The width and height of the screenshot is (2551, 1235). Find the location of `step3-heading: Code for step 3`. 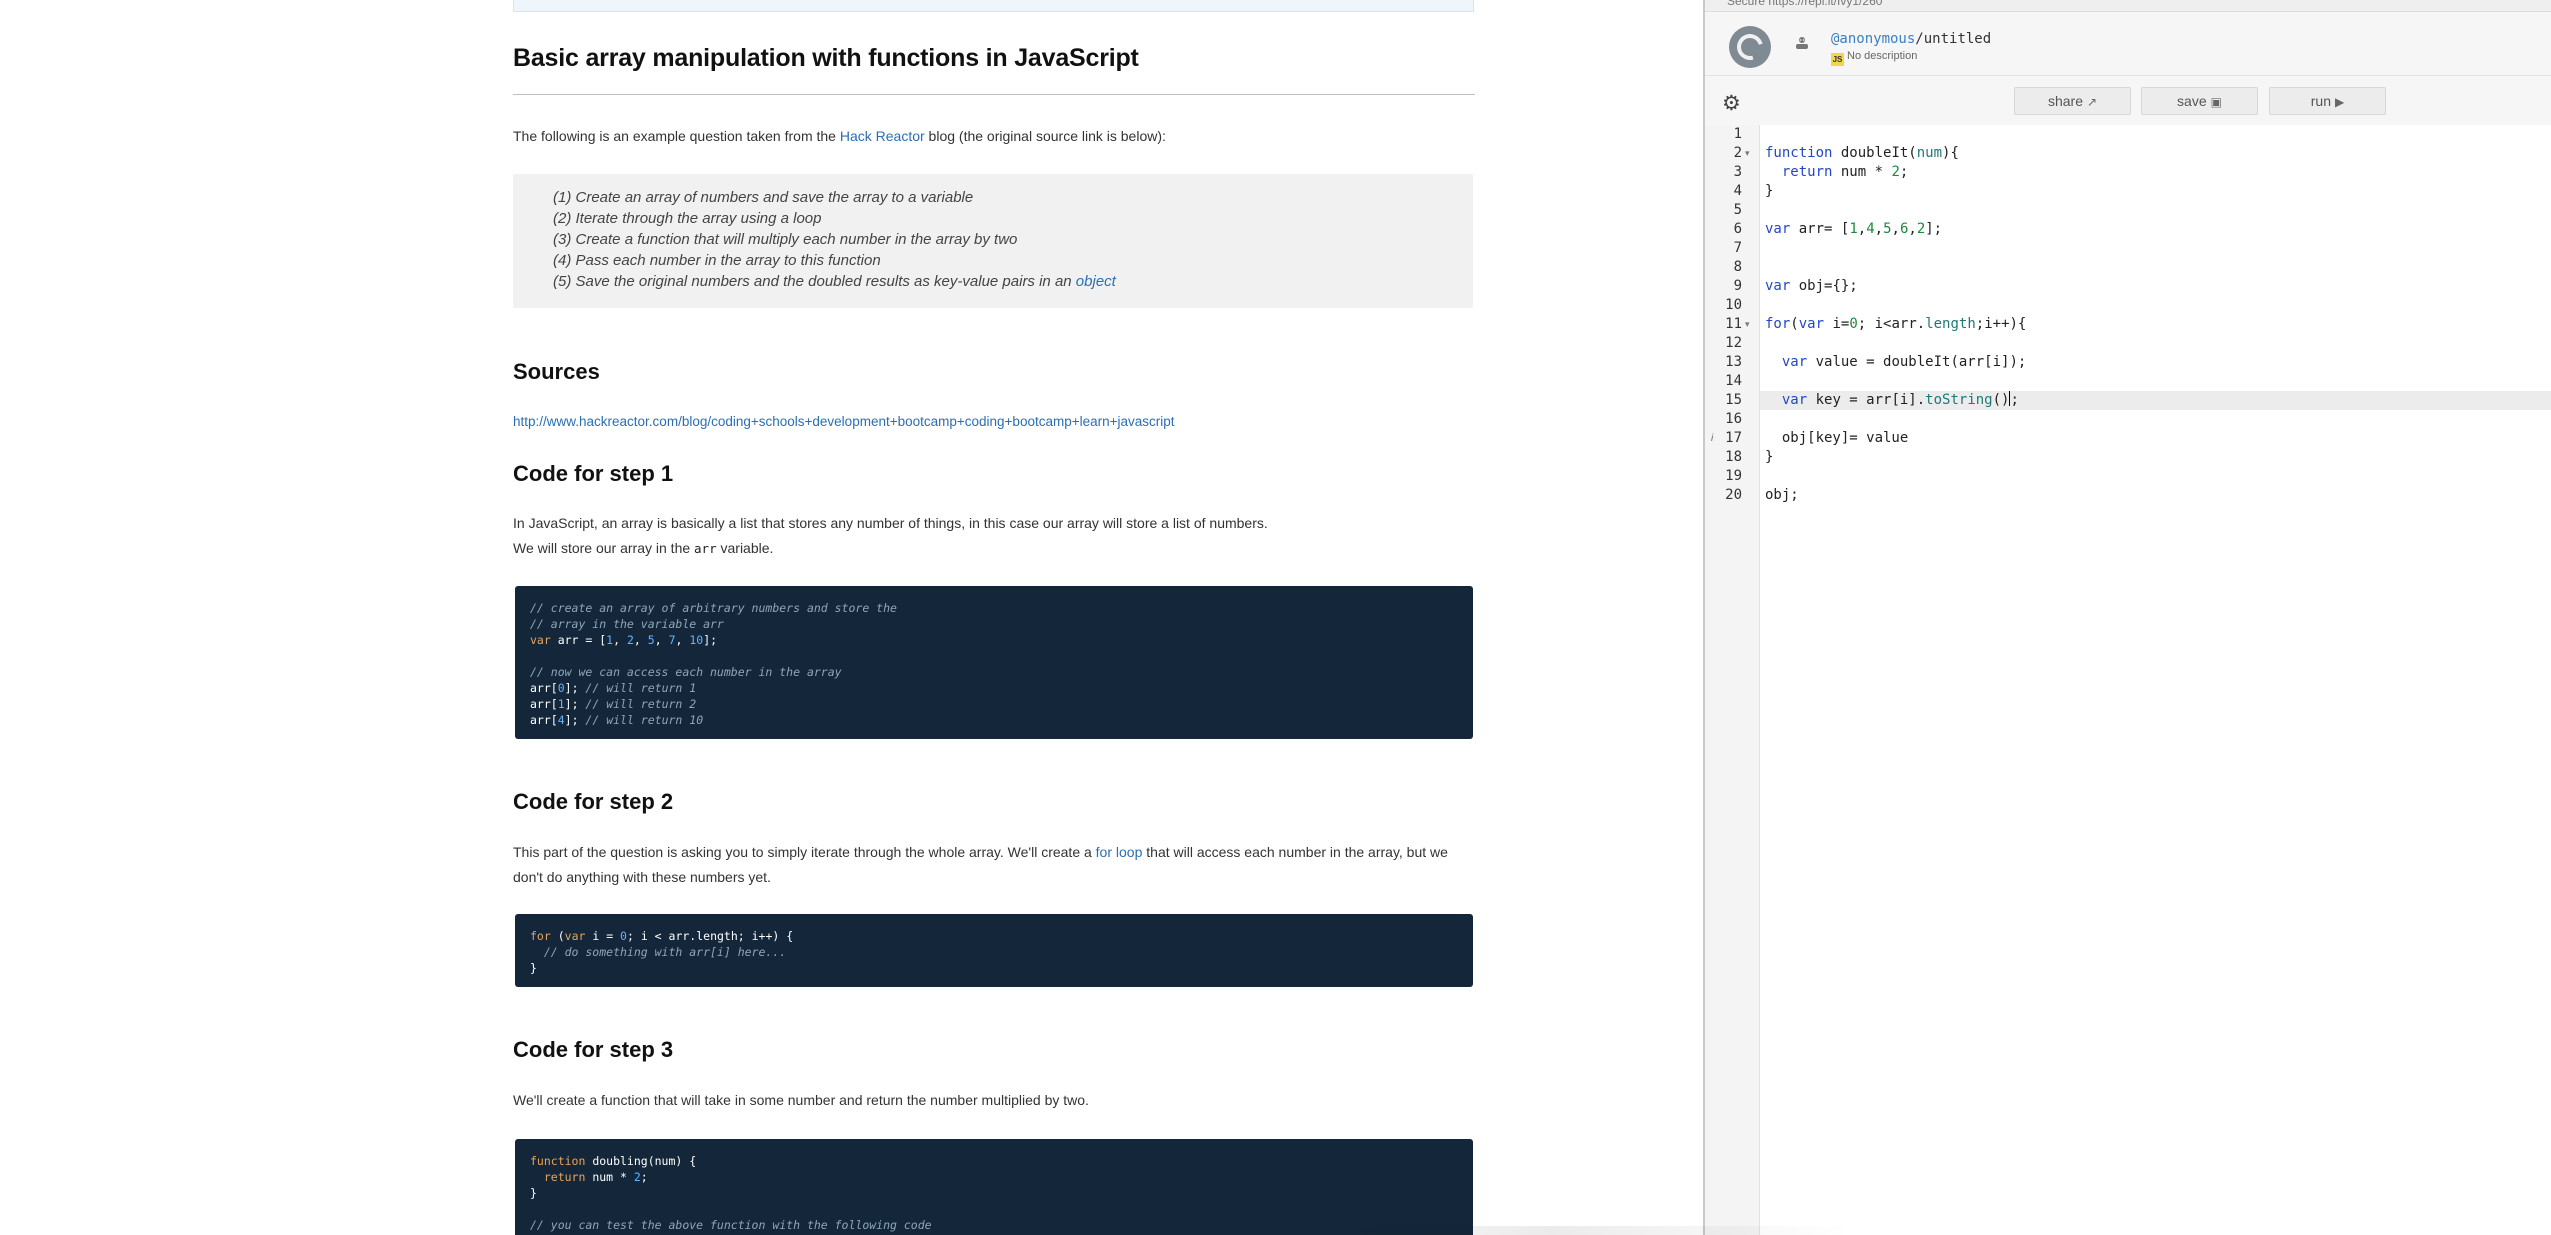

step3-heading: Code for step 3 is located at coordinates (593, 1049).